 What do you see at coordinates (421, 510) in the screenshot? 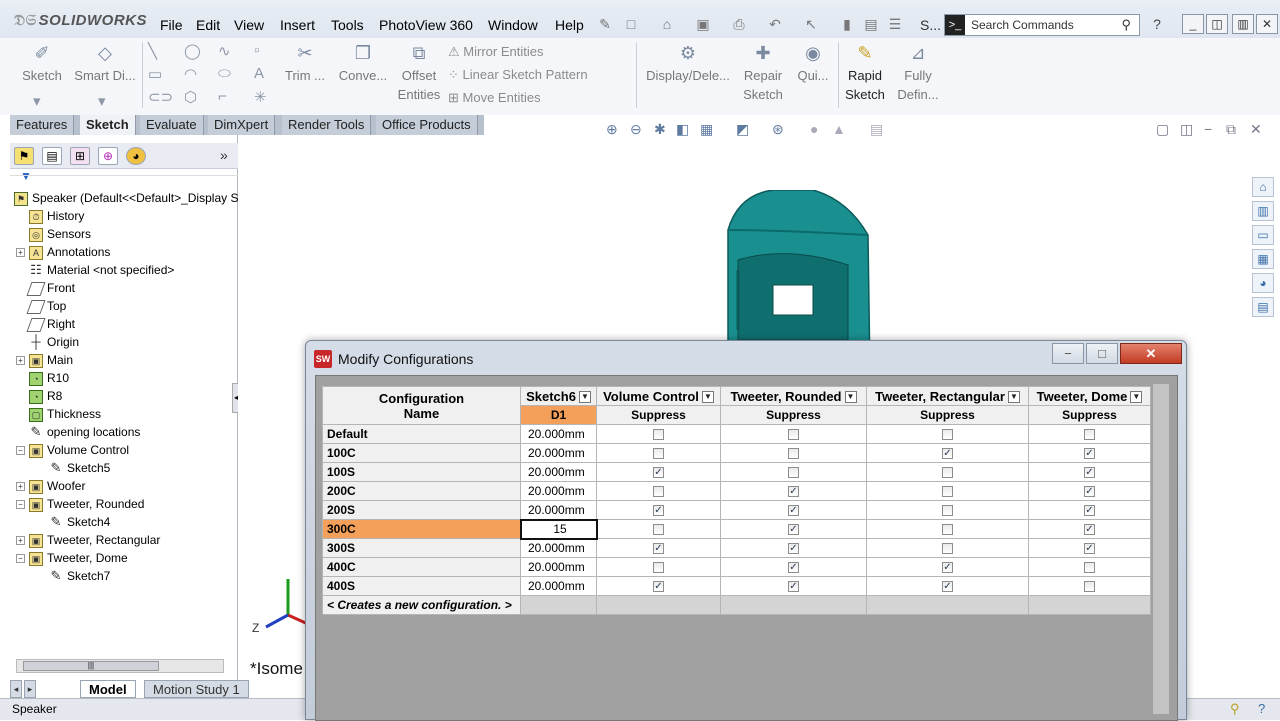
I see `configuration-name-cell: 200S` at bounding box center [421, 510].